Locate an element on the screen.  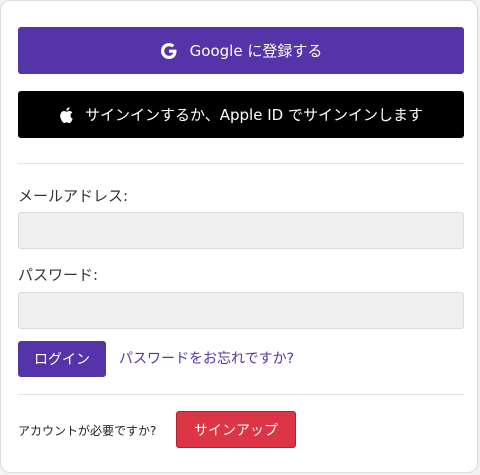
email-field is located at coordinates (241, 230).